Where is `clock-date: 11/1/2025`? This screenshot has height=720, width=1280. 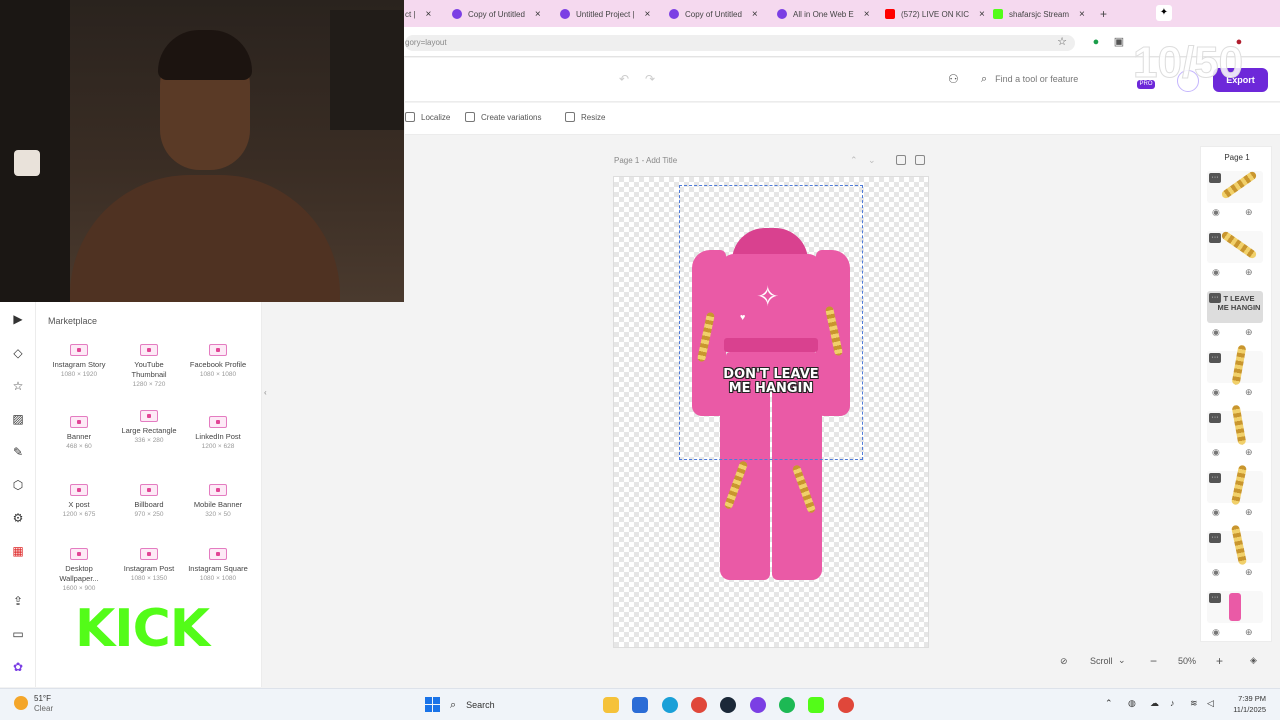
clock-date: 11/1/2025 is located at coordinates (1247, 709).